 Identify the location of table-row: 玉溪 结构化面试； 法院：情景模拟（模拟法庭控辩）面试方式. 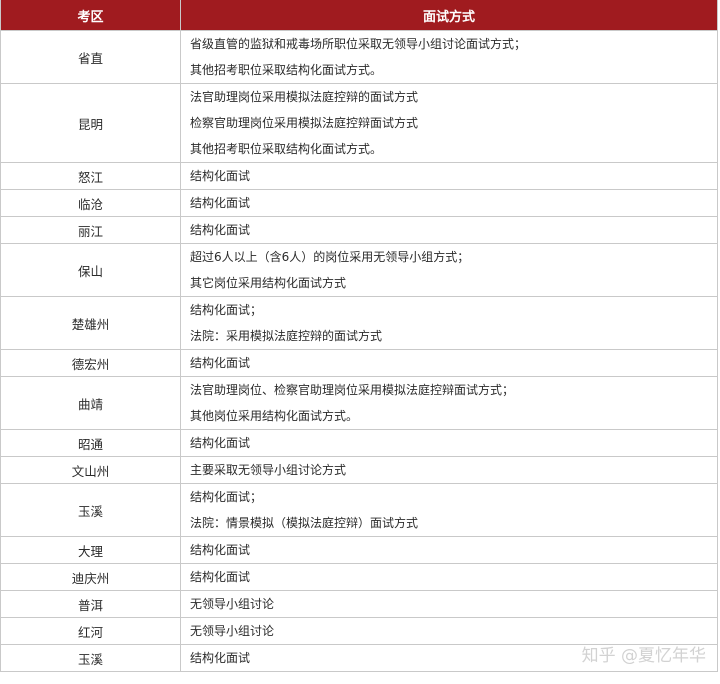
(359, 510).